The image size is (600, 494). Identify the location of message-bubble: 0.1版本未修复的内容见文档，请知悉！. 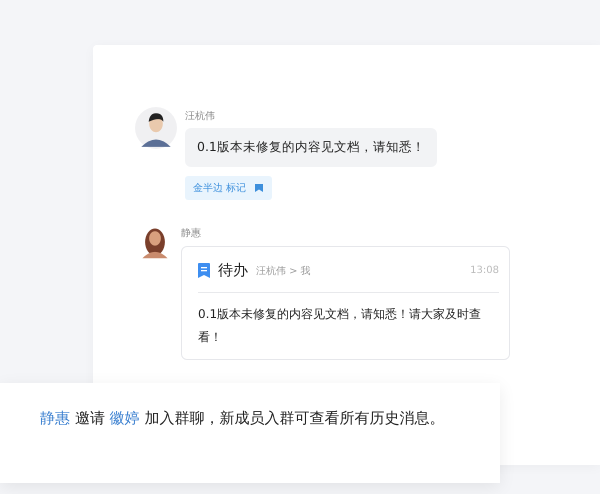
(311, 147).